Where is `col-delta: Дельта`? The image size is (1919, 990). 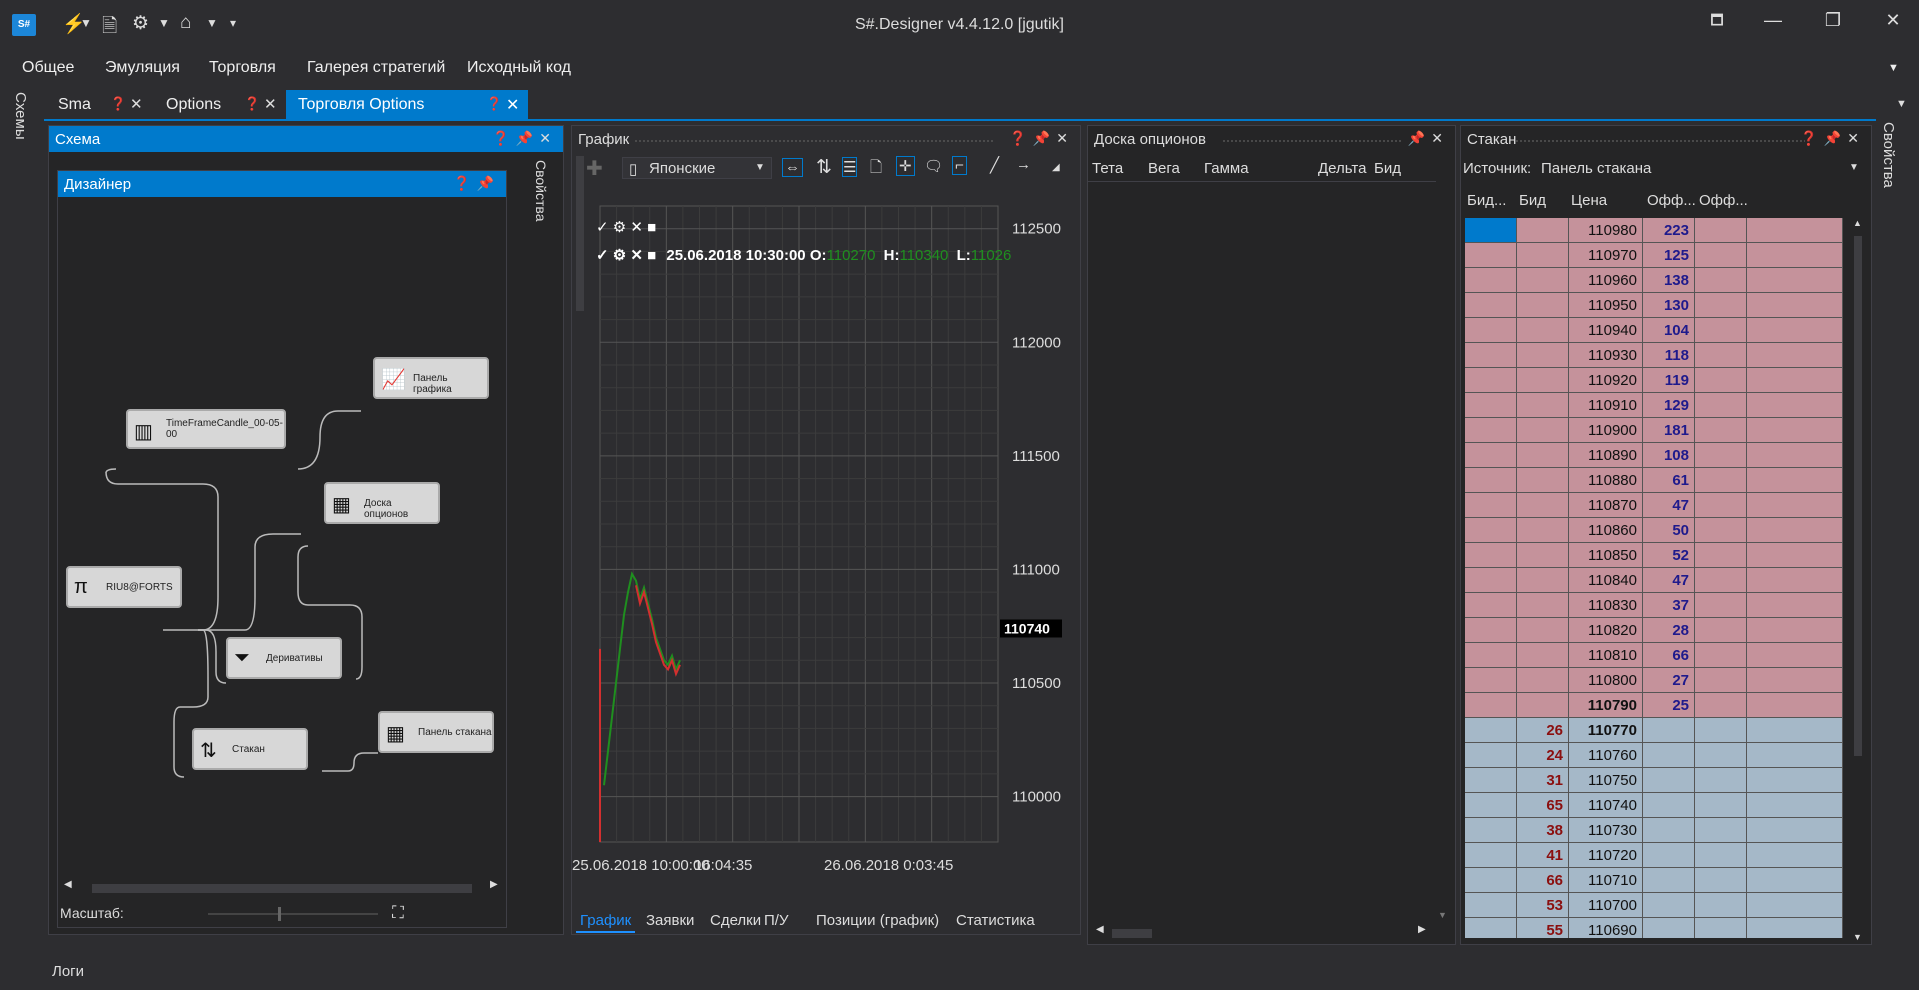 col-delta: Дельта is located at coordinates (1342, 168).